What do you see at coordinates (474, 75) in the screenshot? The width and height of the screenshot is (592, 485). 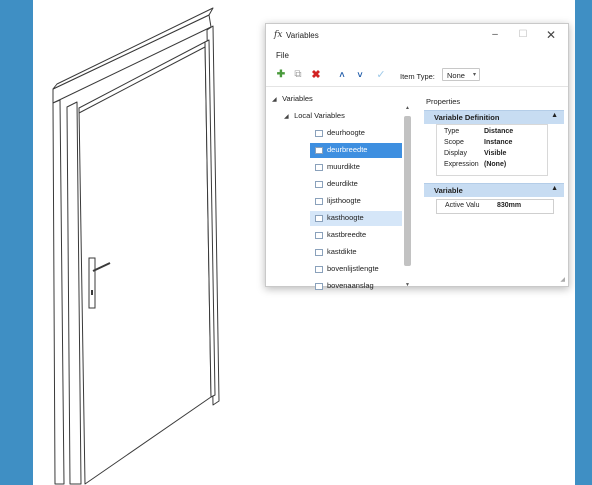 I see `chevron-down-icon: ▾` at bounding box center [474, 75].